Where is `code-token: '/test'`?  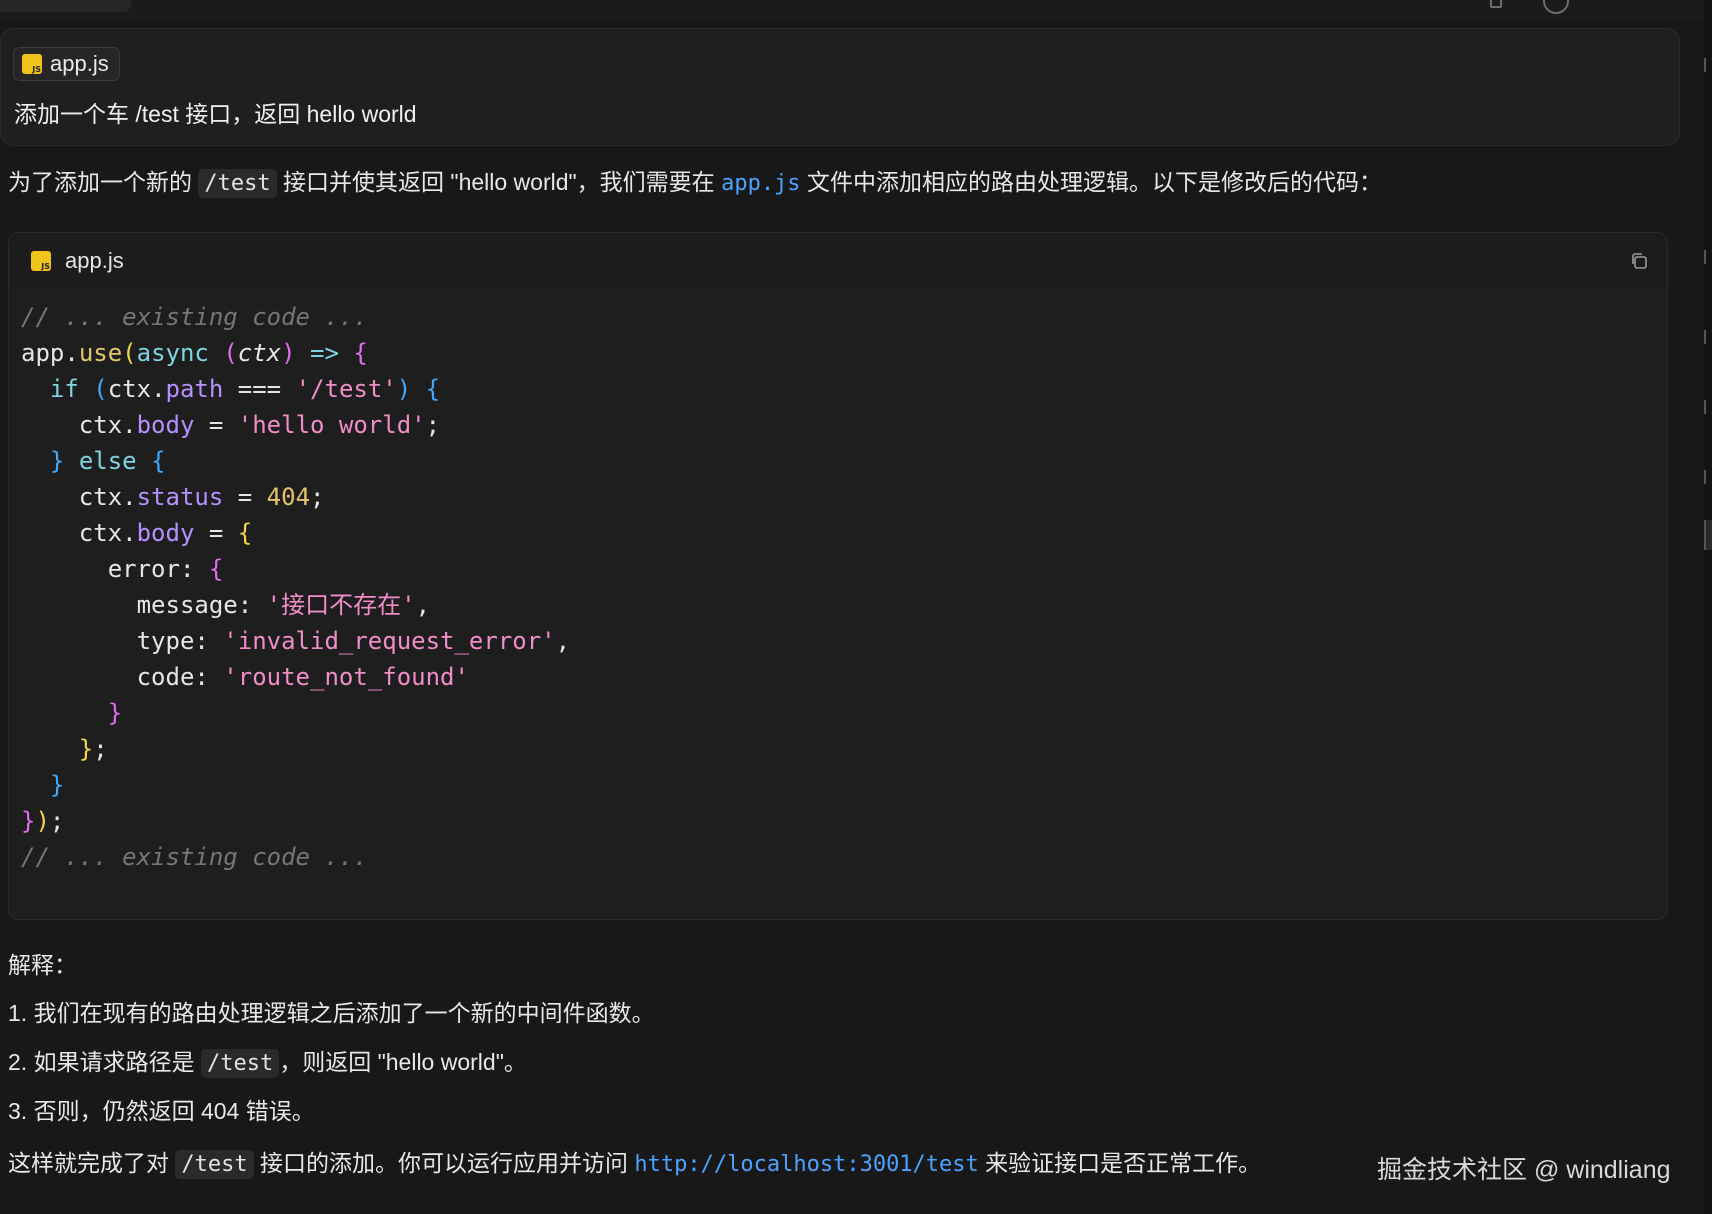
code-token: '/test' is located at coordinates (346, 389).